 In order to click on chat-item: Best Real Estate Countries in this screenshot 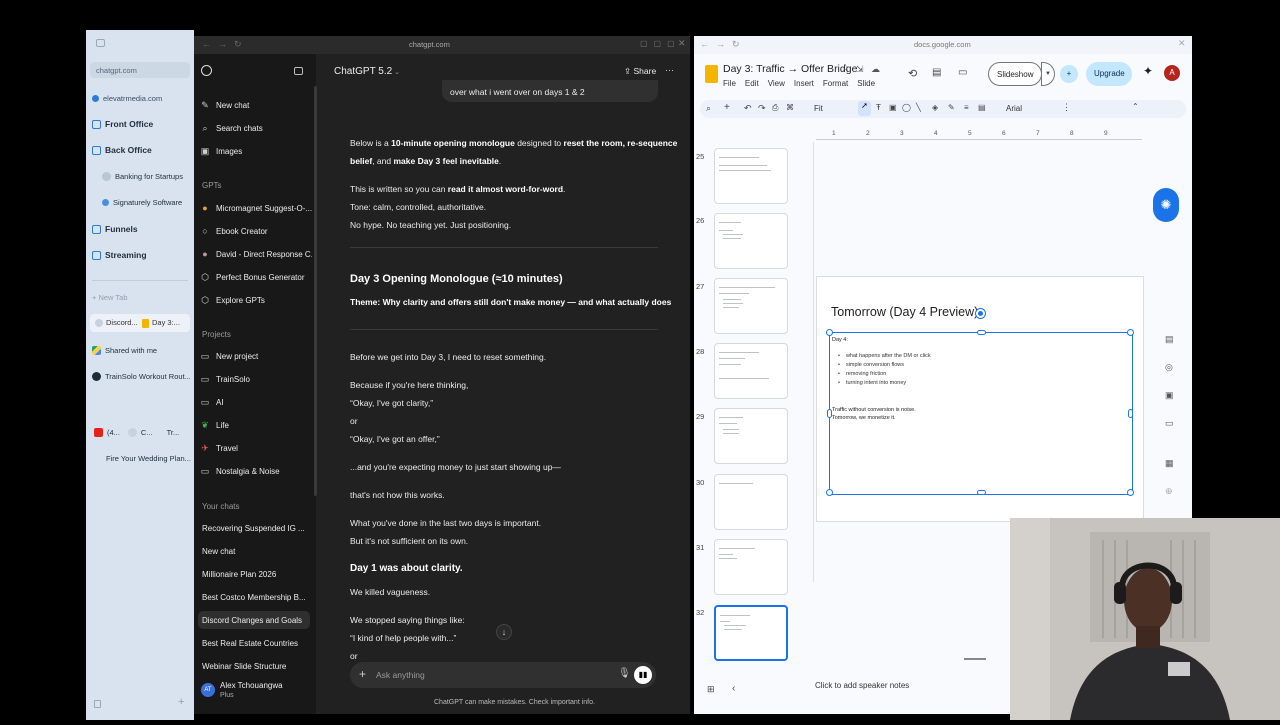, I will do `click(258, 643)`.